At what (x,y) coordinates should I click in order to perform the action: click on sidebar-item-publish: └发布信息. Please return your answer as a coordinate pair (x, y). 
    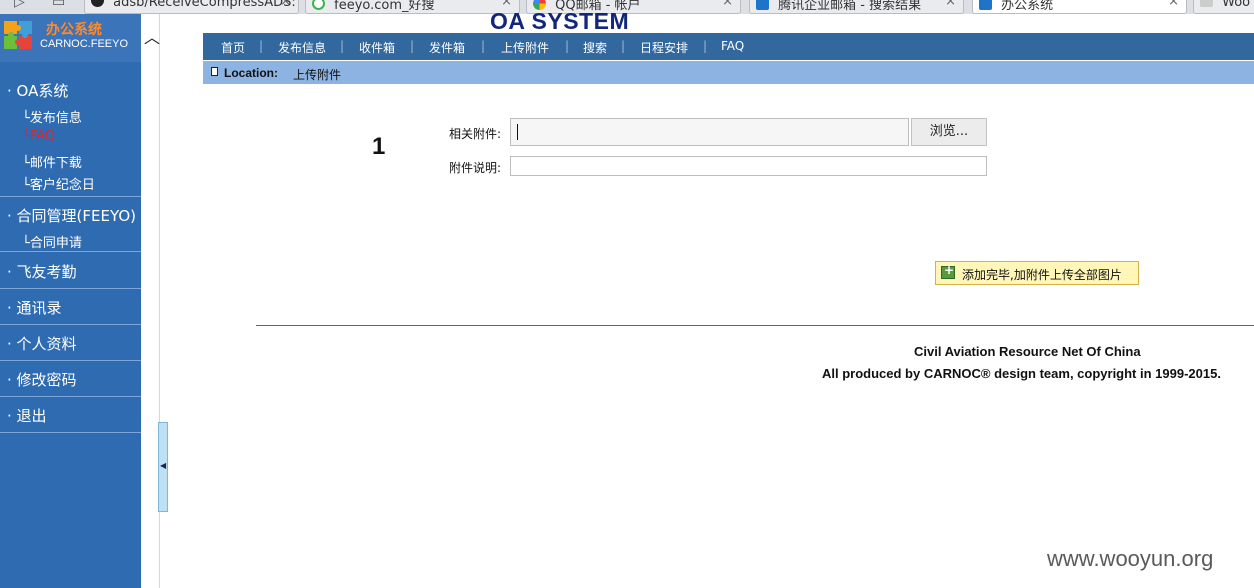
    Looking at the image, I should click on (52, 116).